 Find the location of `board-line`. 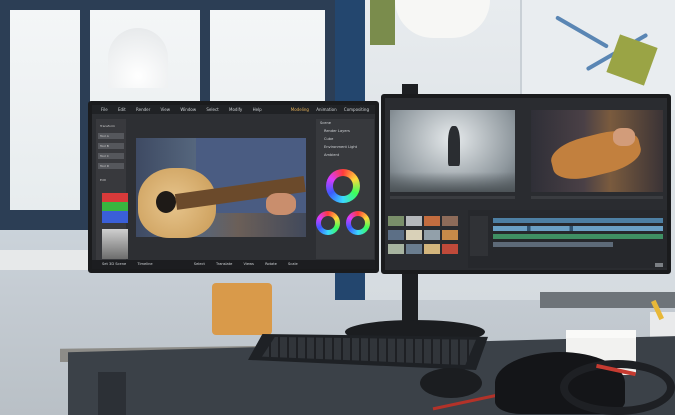

board-line is located at coordinates (582, 32).